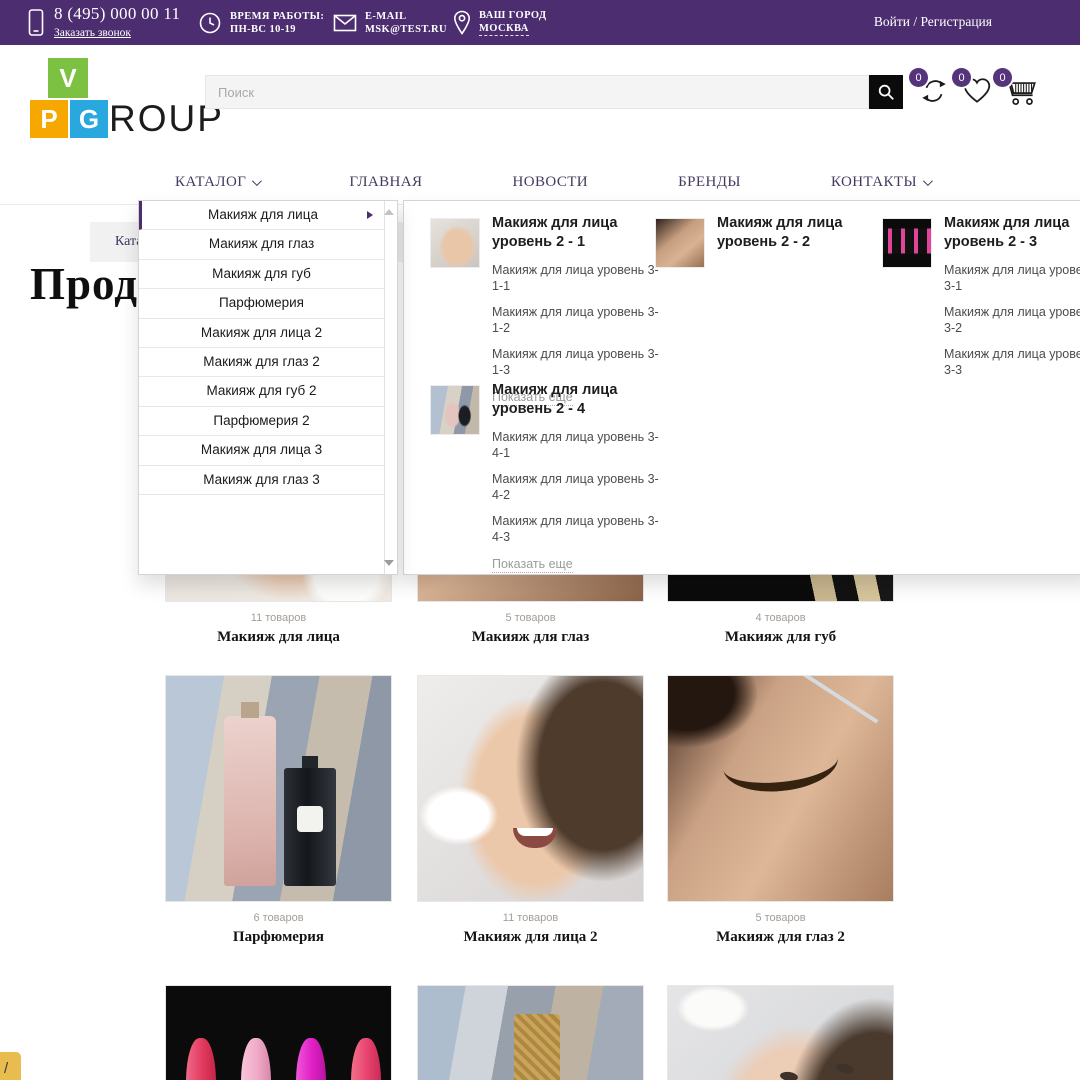 The width and height of the screenshot is (1080, 1080). I want to click on category-name: Макияж для лица, so click(278, 637).